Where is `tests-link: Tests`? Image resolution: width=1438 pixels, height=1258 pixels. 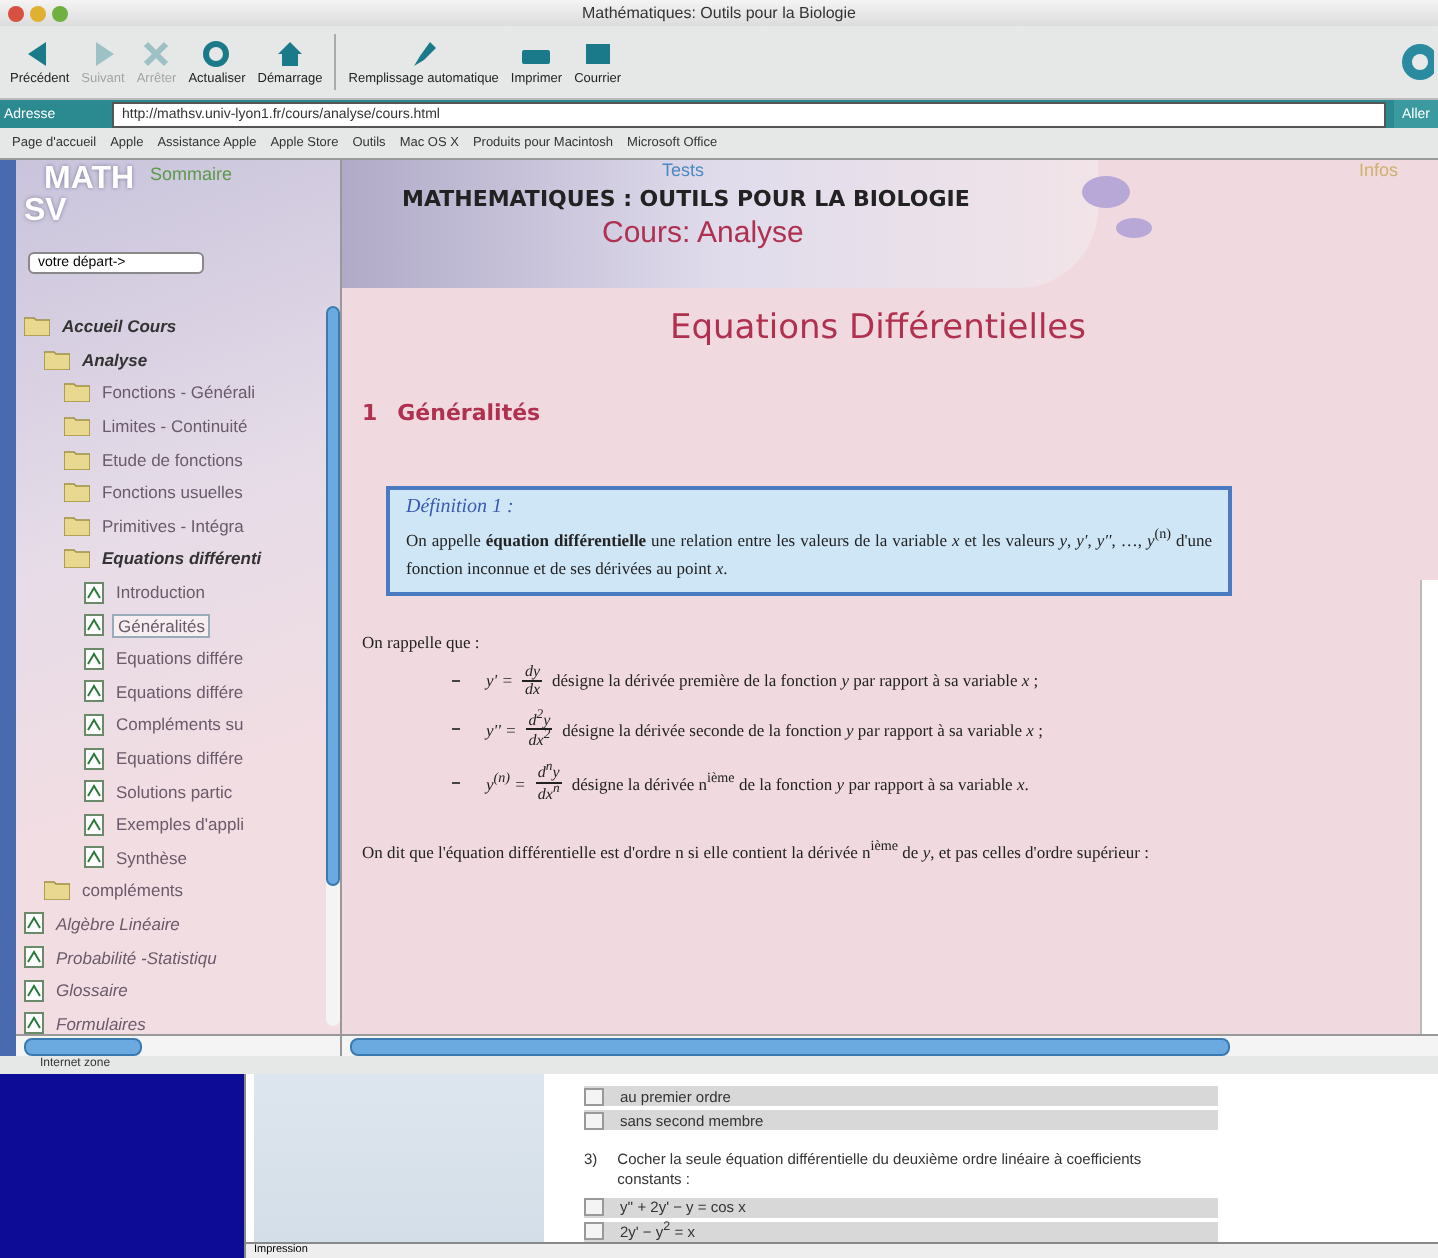
tests-link: Tests is located at coordinates (683, 170).